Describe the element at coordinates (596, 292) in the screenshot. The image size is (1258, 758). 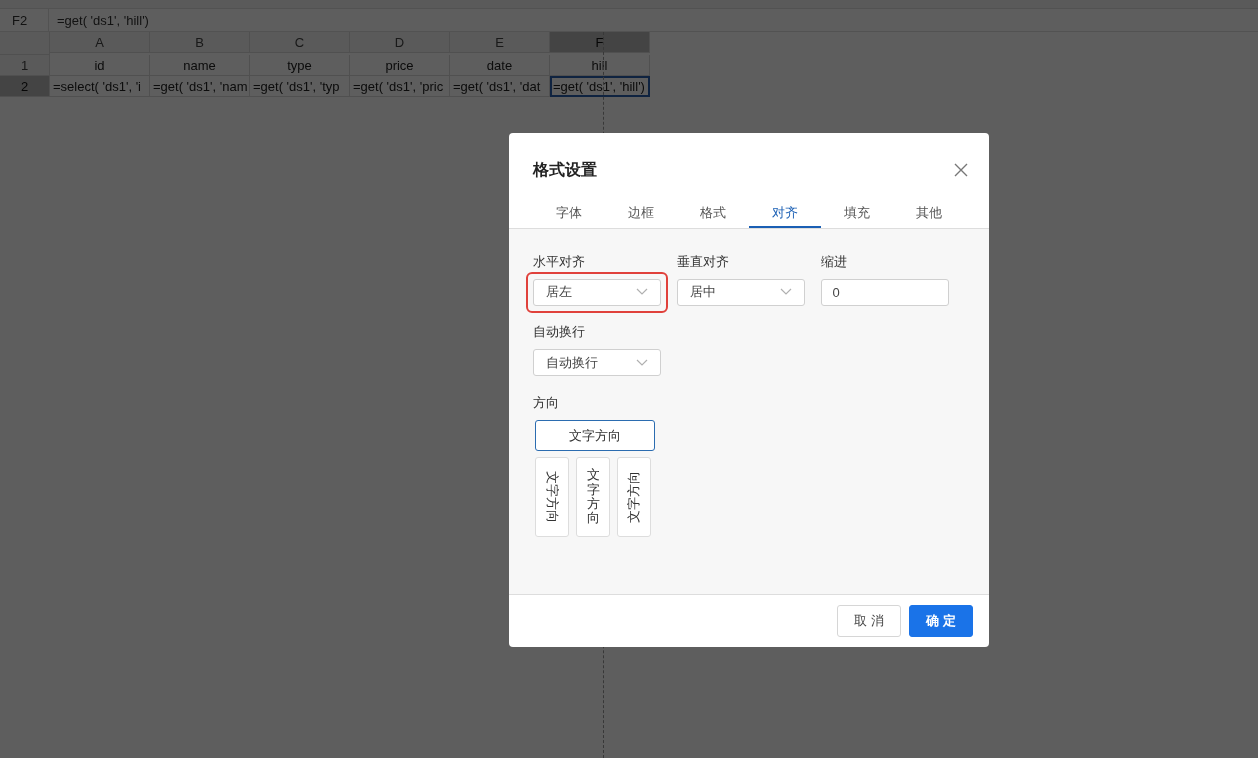
I see `dropdown: 居左` at that location.